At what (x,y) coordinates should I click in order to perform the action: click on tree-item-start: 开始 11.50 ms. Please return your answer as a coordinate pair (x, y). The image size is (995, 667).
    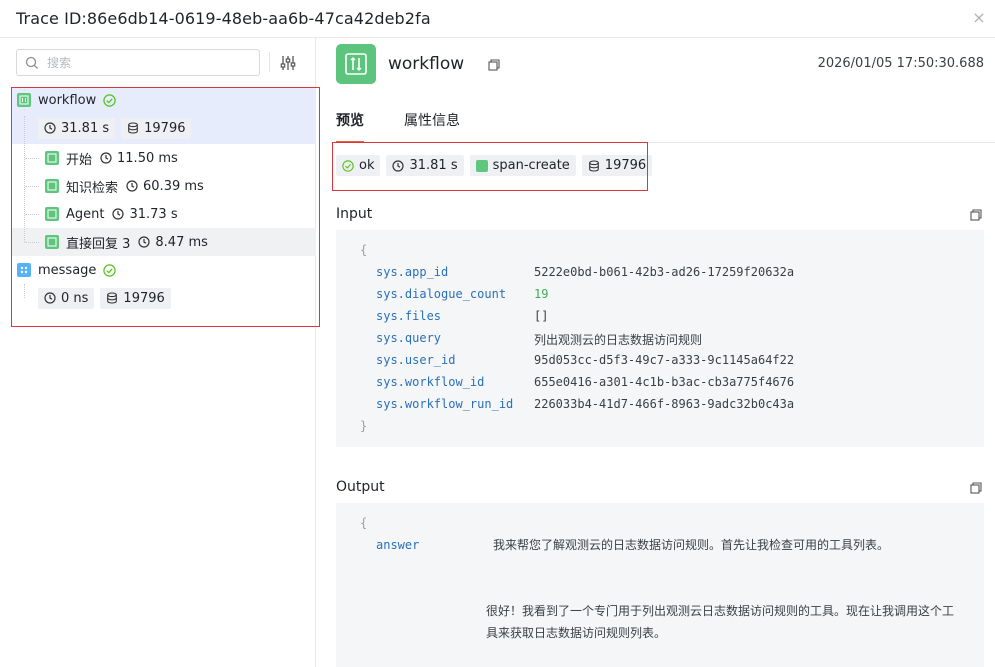
    Looking at the image, I should click on (111, 158).